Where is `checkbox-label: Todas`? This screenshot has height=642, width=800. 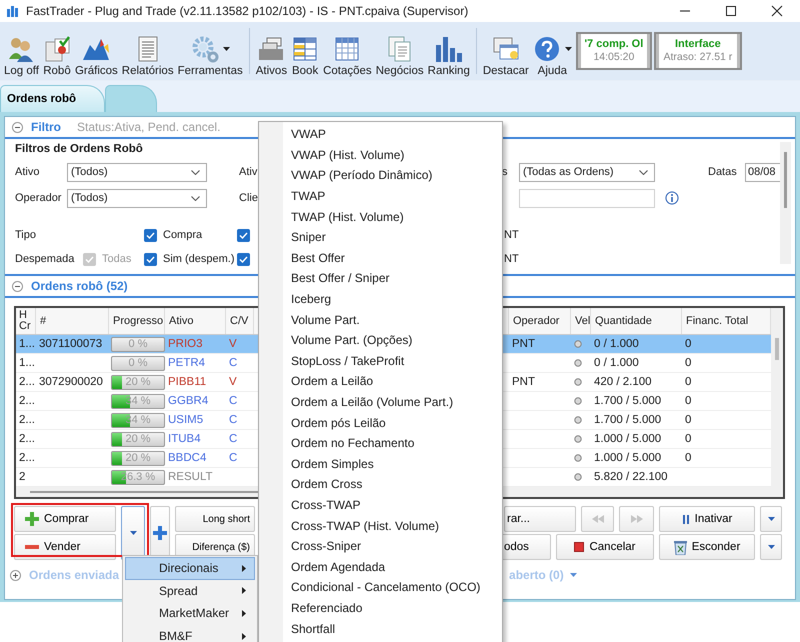 checkbox-label: Todas is located at coordinates (117, 259).